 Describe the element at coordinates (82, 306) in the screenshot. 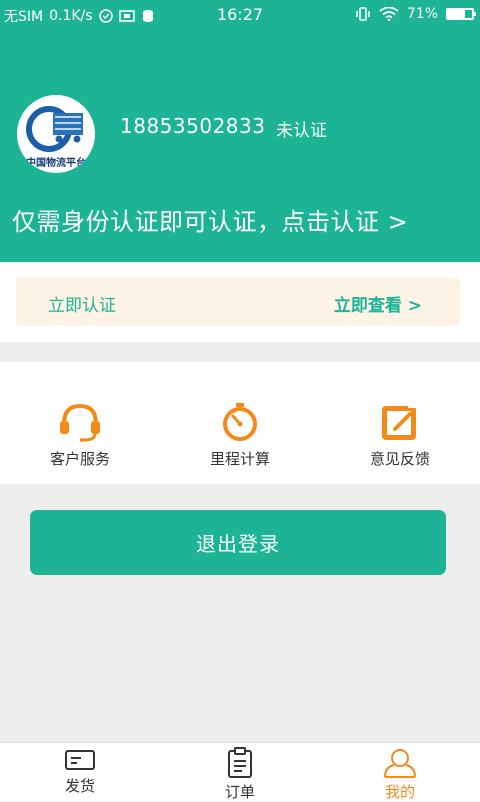

I see `verify-now-label: 立即认证` at that location.